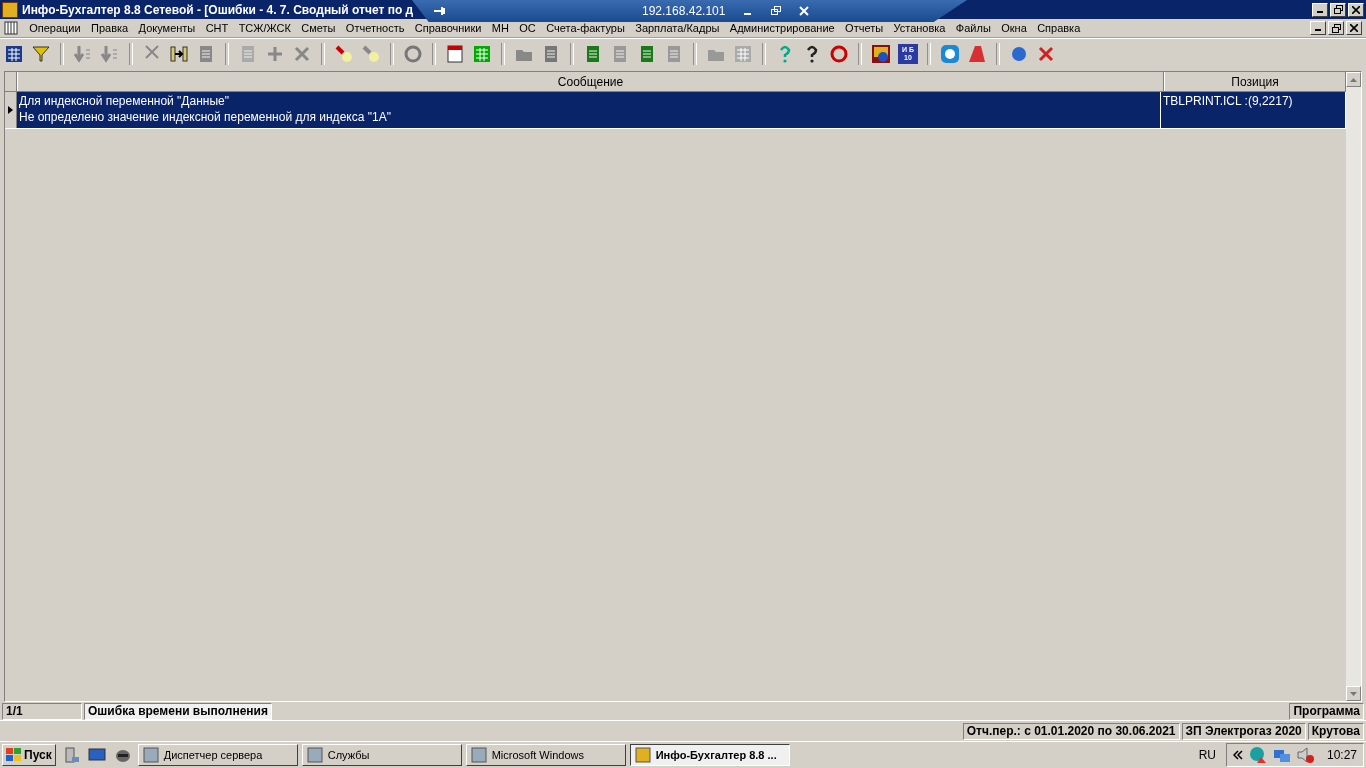  What do you see at coordinates (302, 54) in the screenshot?
I see `cross-icon` at bounding box center [302, 54].